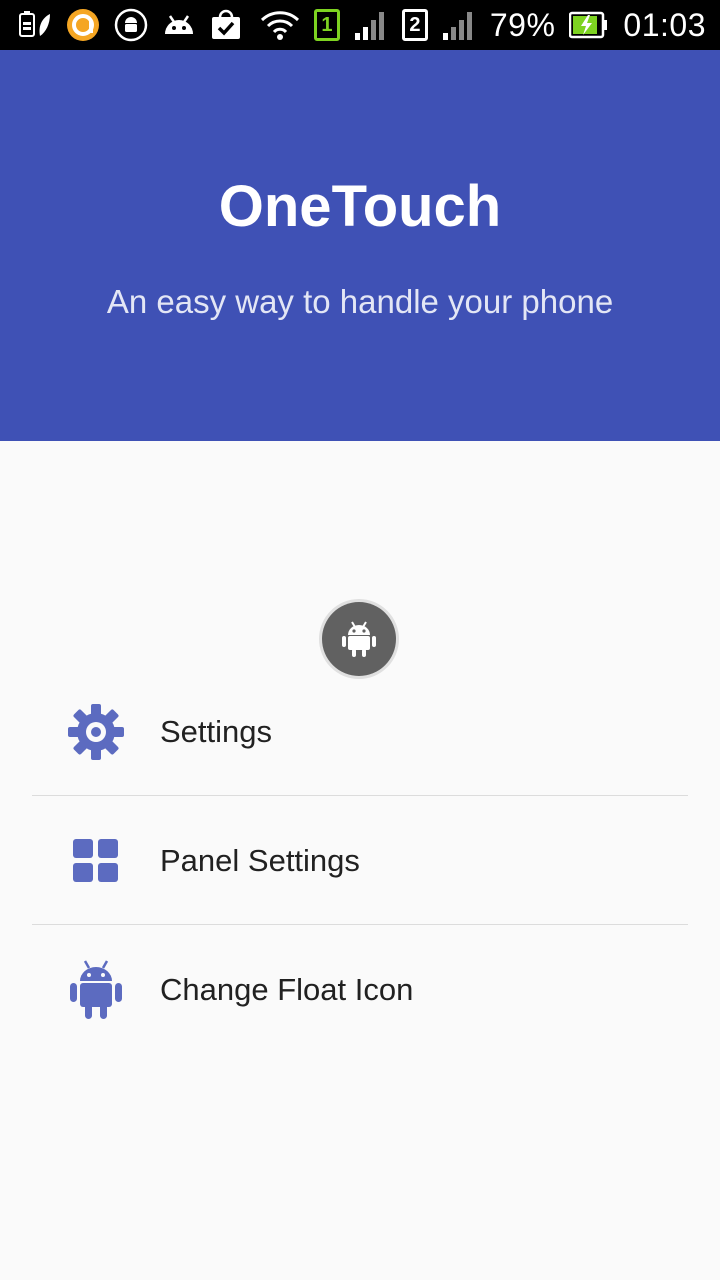 Image resolution: width=720 pixels, height=1280 pixels. I want to click on battery-percent: 79%, so click(522, 24).